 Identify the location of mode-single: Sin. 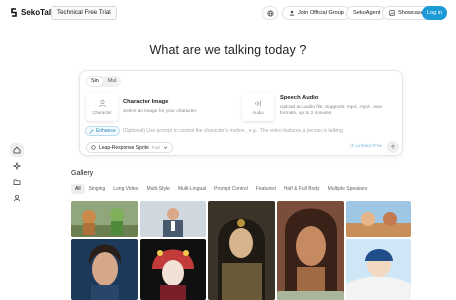
(95, 81).